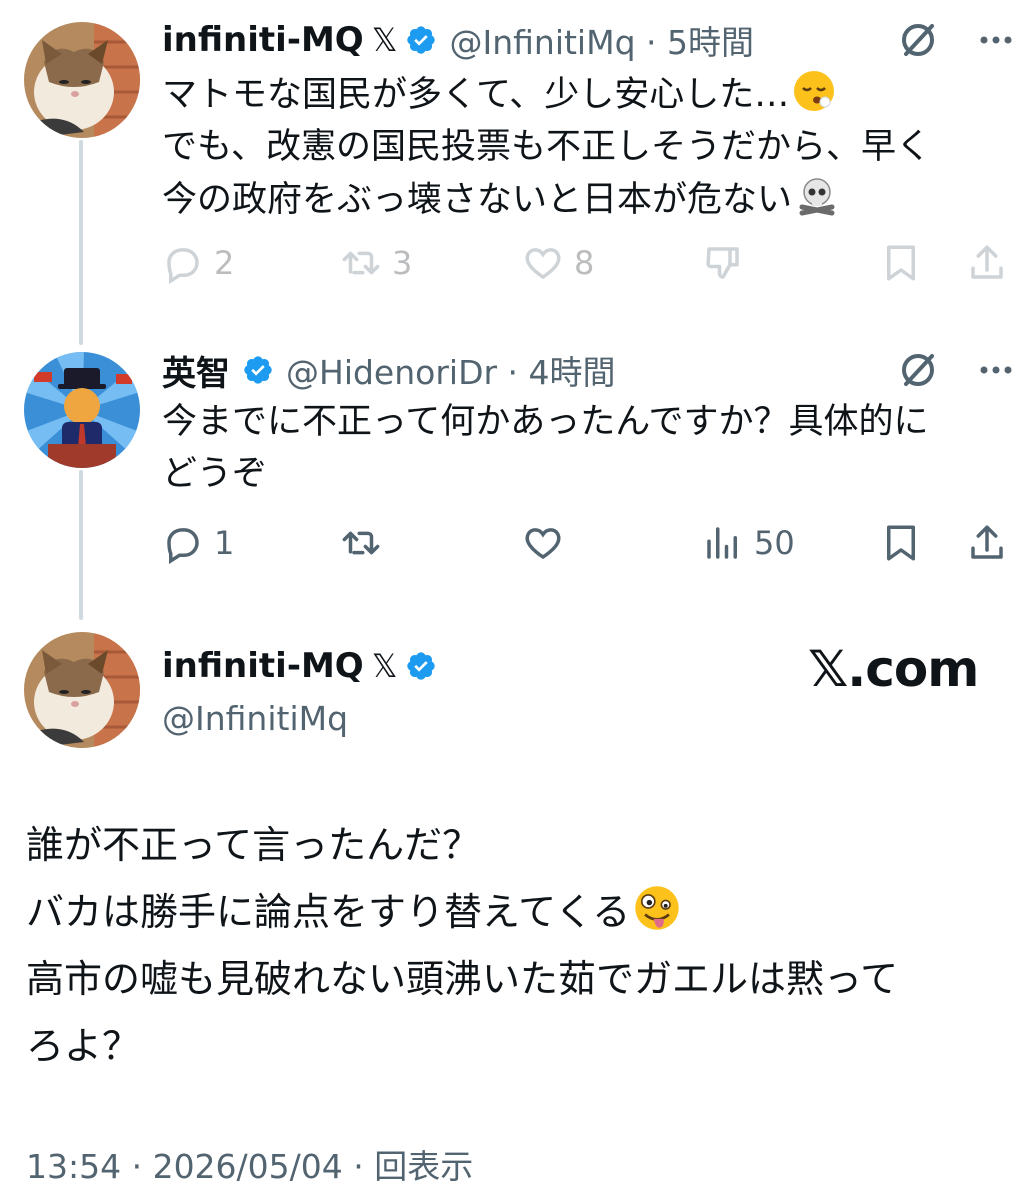 The width and height of the screenshot is (1034, 1200). I want to click on handle: @HidenoriDr, so click(391, 372).